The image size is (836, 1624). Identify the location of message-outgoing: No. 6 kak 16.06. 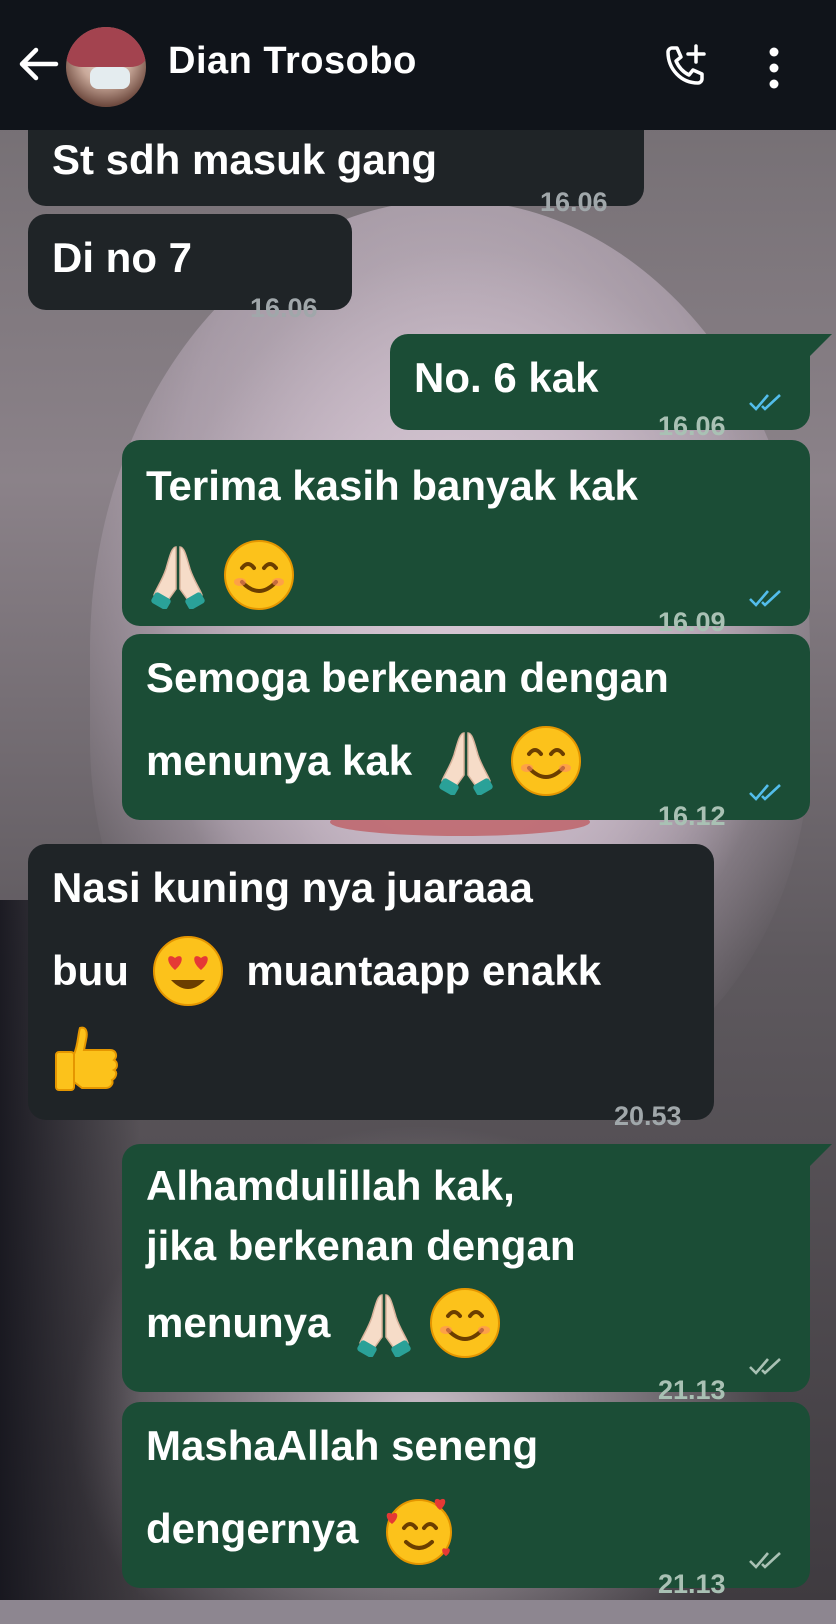
(600, 387).